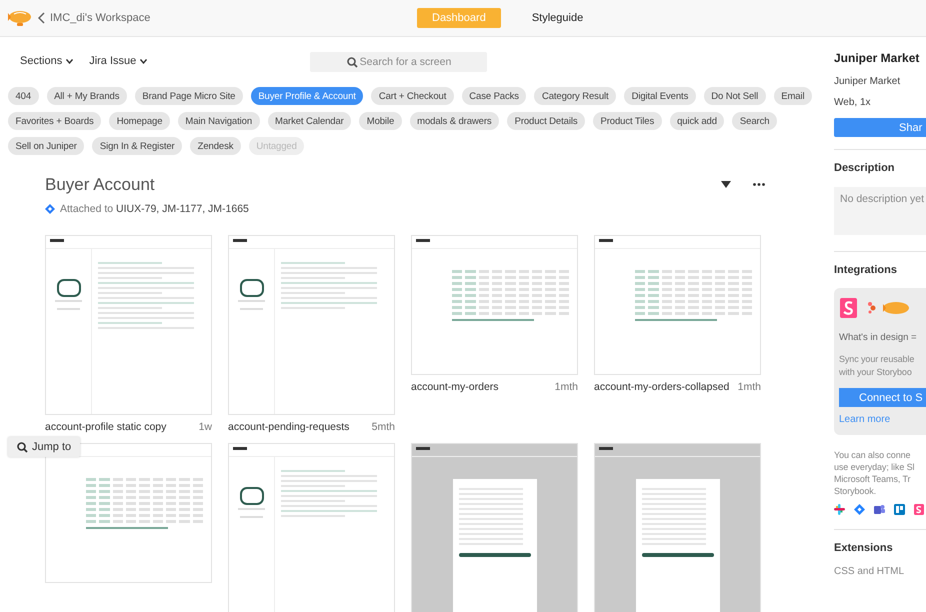  Describe the element at coordinates (219, 121) in the screenshot. I see `tag-chip: Main Navigation` at that location.